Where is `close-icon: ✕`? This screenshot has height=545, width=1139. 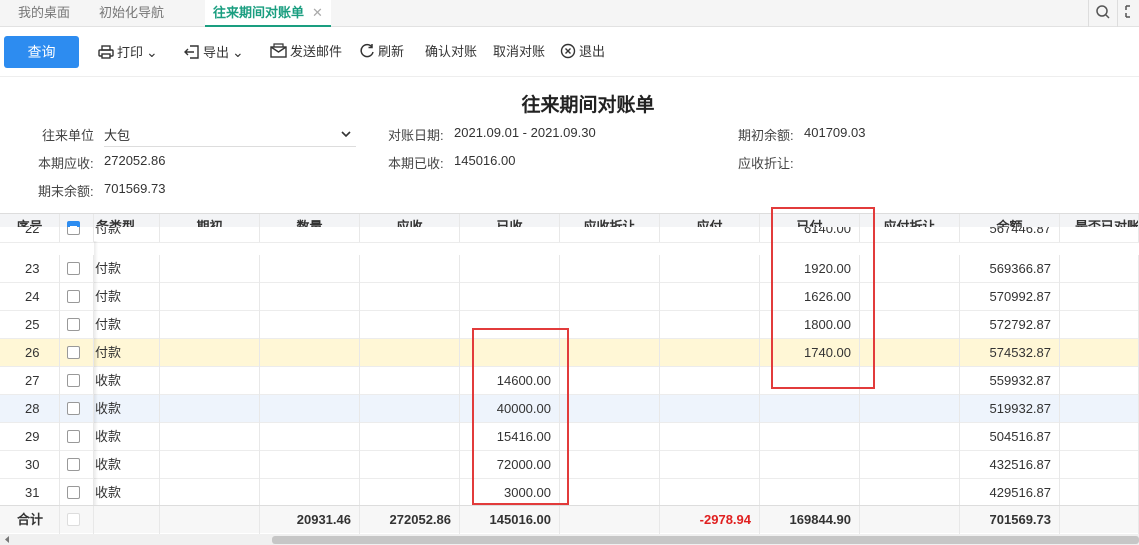
close-icon: ✕ is located at coordinates (317, 12).